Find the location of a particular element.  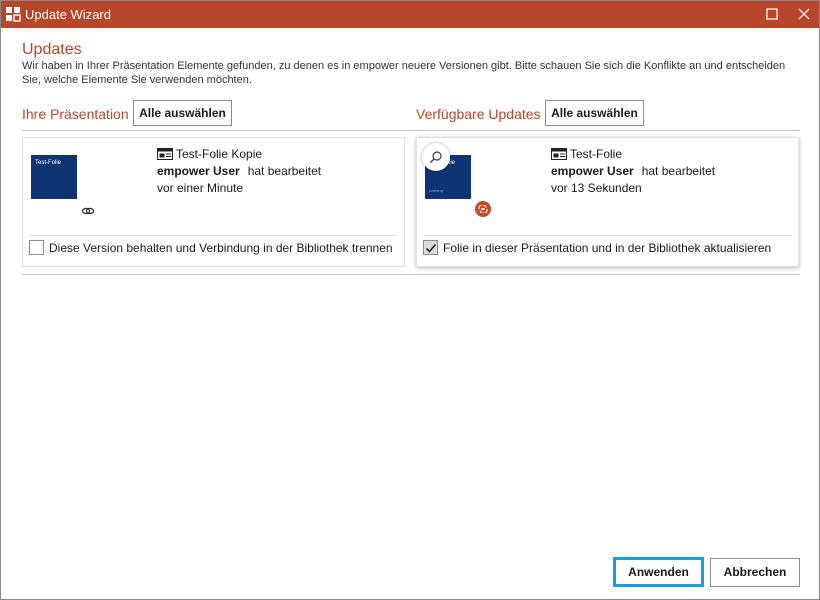

select-all-right-button: Alle auswählen is located at coordinates (594, 113).